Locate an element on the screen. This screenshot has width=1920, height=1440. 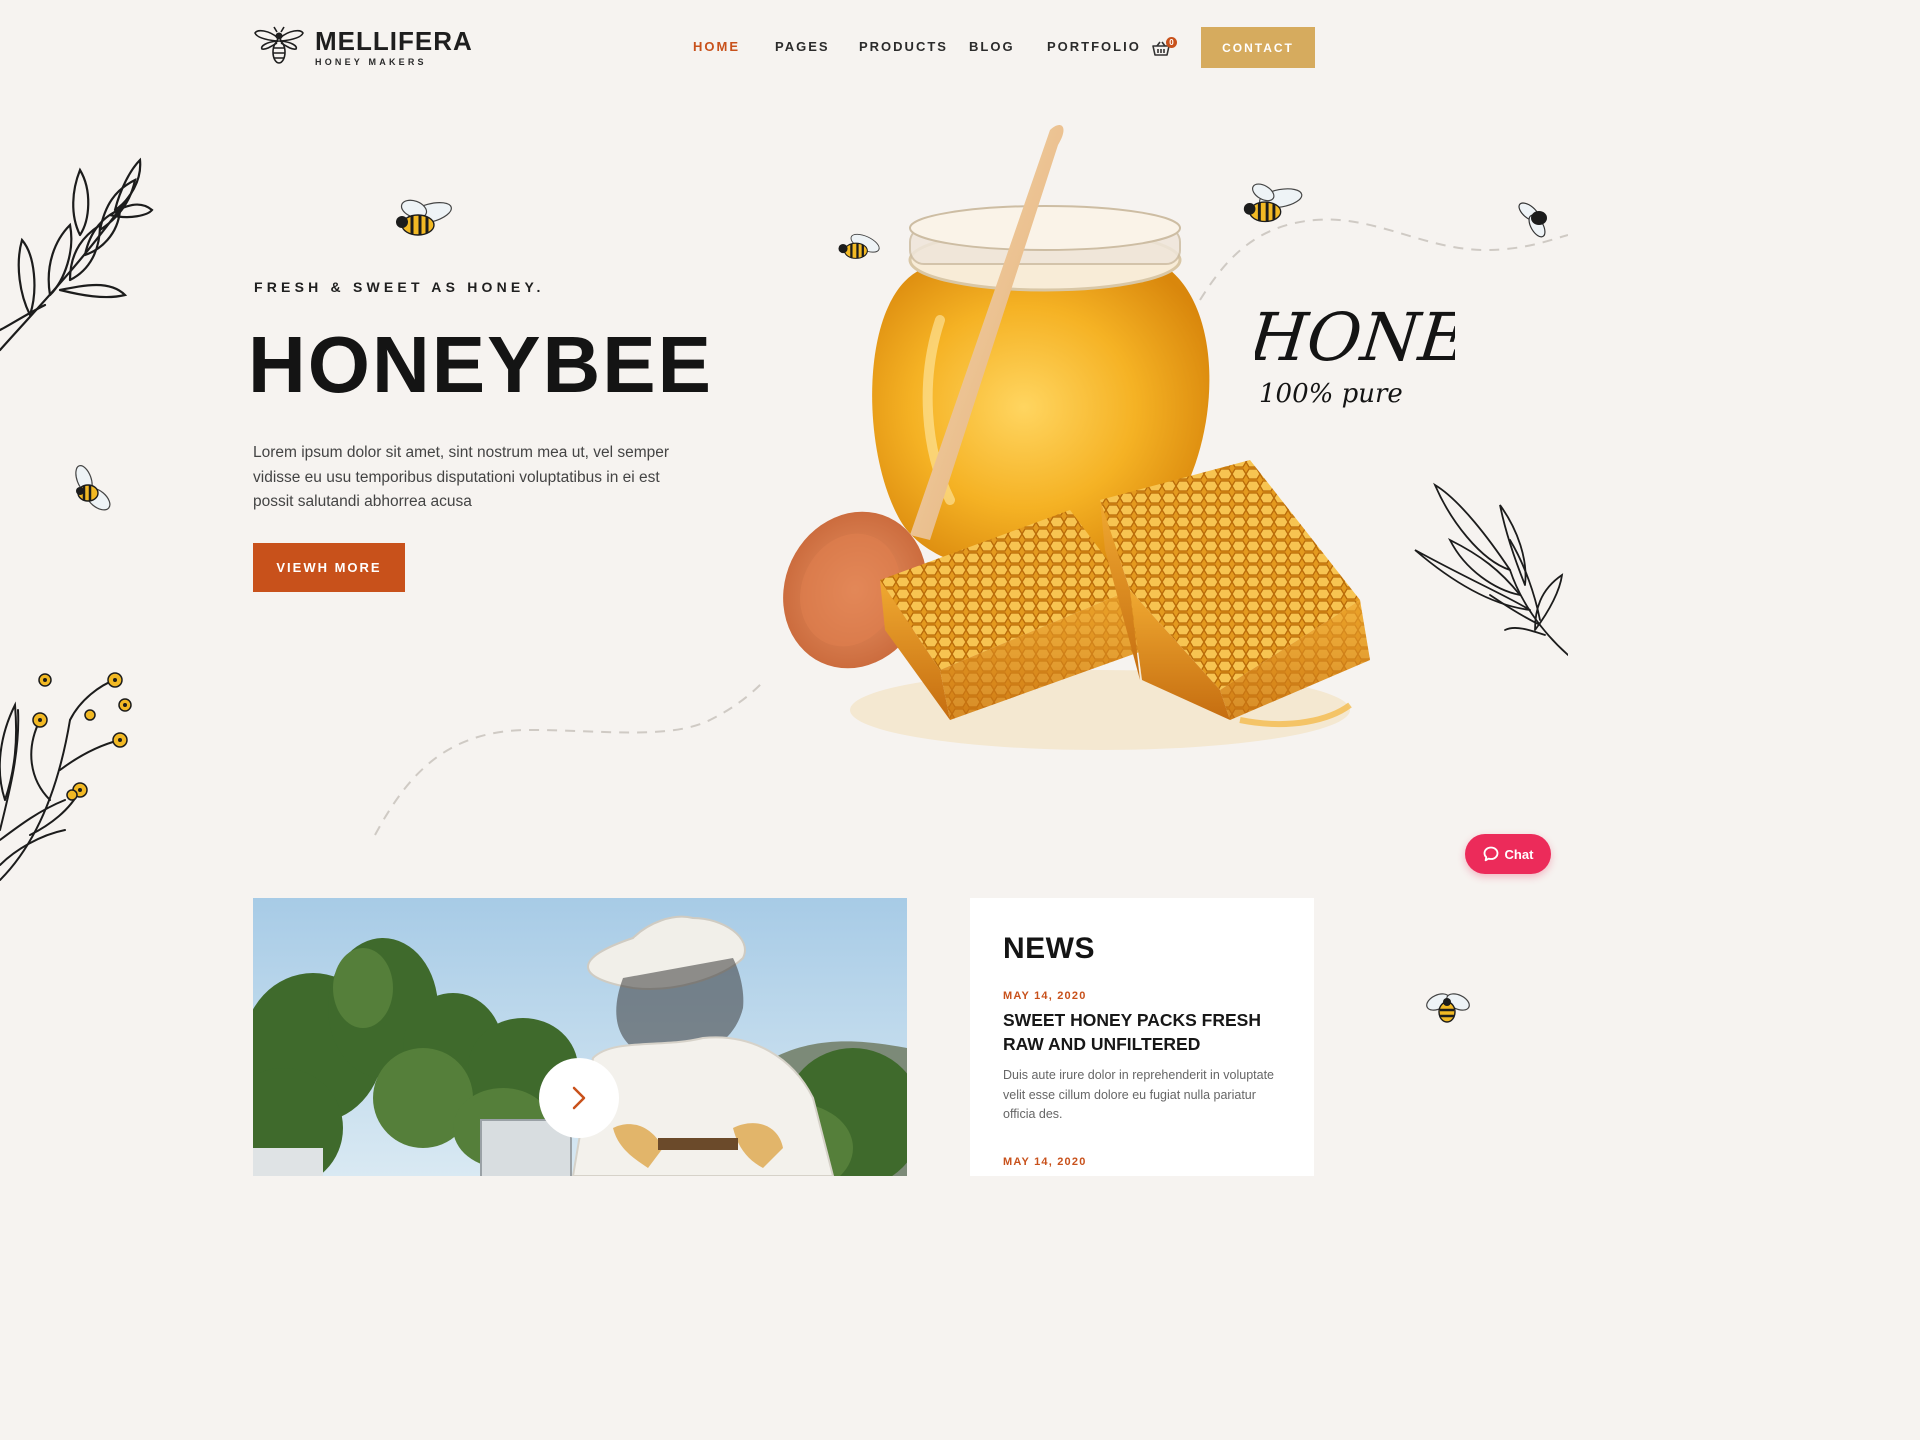
beekeeper-photo is located at coordinates (580, 1037).